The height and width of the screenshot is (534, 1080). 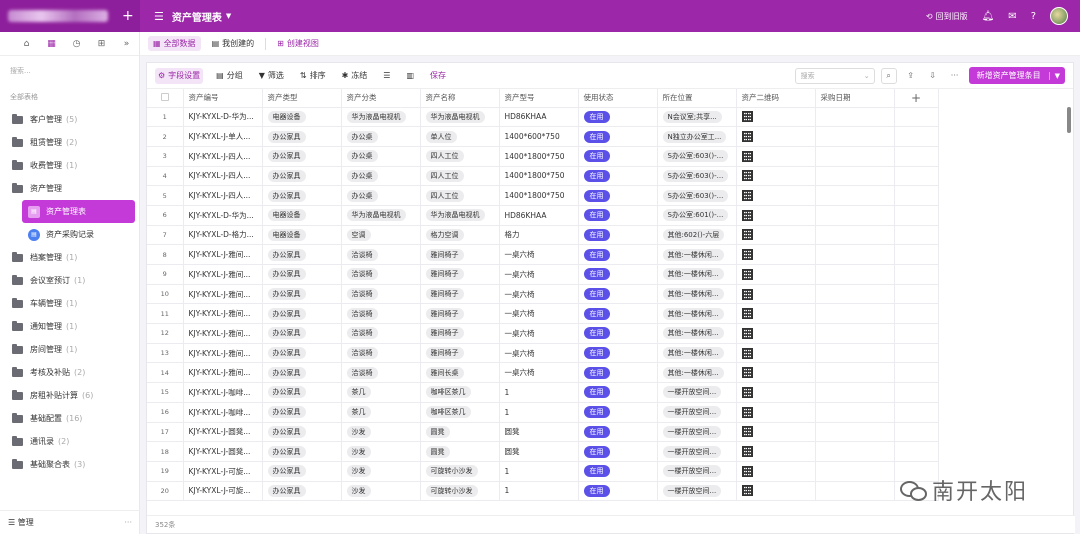 I want to click on cell-asset-name: 四人工位, so click(x=460, y=195).